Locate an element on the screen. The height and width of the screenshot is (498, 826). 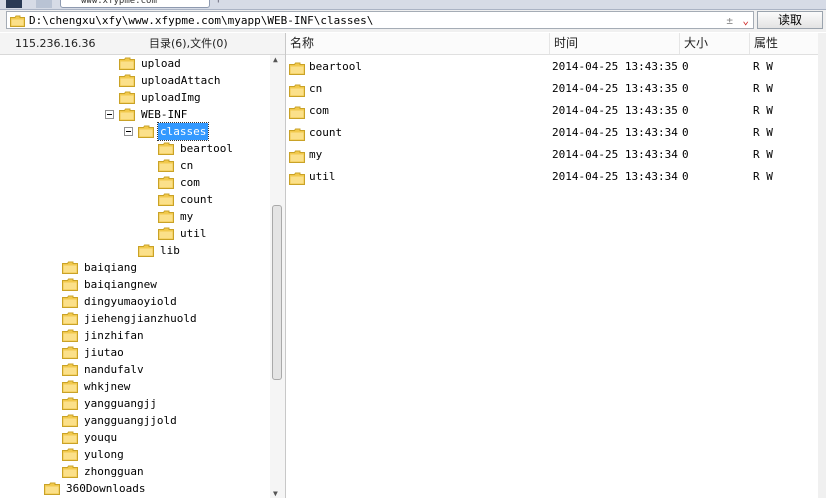
new-tab-icon: + is located at coordinates (218, 3).